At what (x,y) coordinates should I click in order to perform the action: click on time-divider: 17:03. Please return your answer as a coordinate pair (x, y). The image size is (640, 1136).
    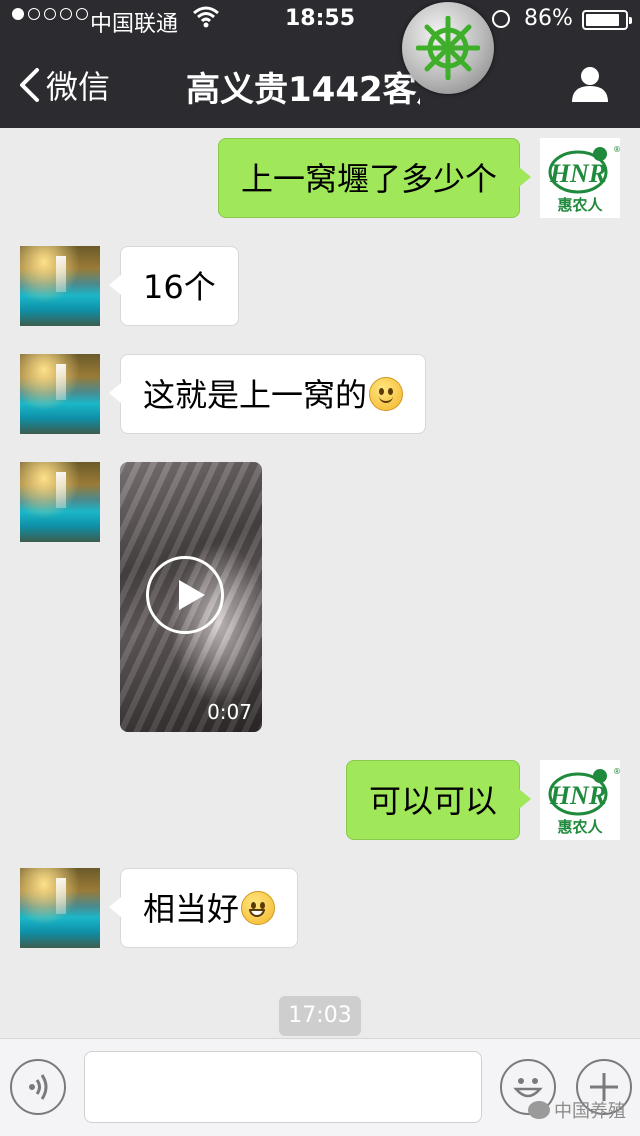
    Looking at the image, I should click on (320, 1016).